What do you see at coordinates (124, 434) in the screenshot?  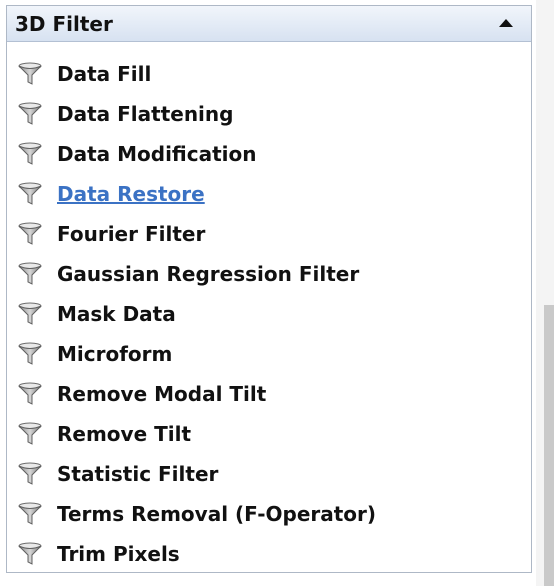 I see `list-item-label: Remove Tilt` at bounding box center [124, 434].